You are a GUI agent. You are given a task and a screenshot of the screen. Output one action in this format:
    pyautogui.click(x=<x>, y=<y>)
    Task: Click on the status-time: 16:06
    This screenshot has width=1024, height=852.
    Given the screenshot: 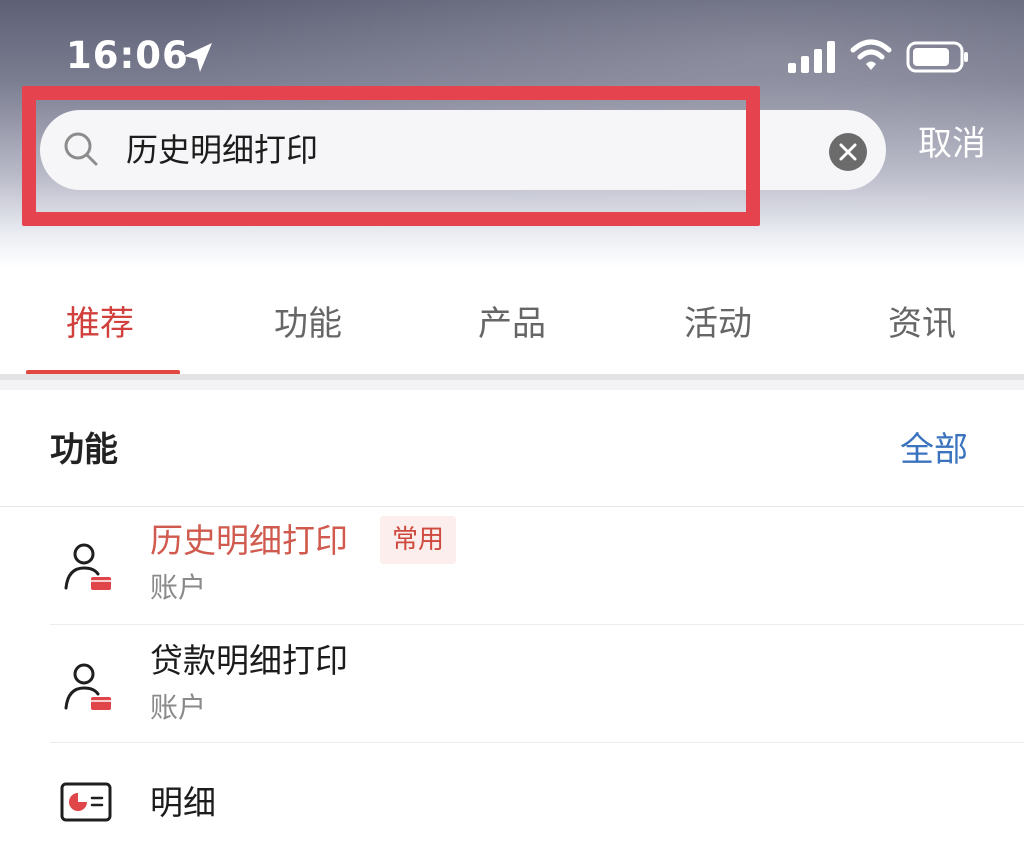 What is the action you would take?
    pyautogui.click(x=127, y=55)
    